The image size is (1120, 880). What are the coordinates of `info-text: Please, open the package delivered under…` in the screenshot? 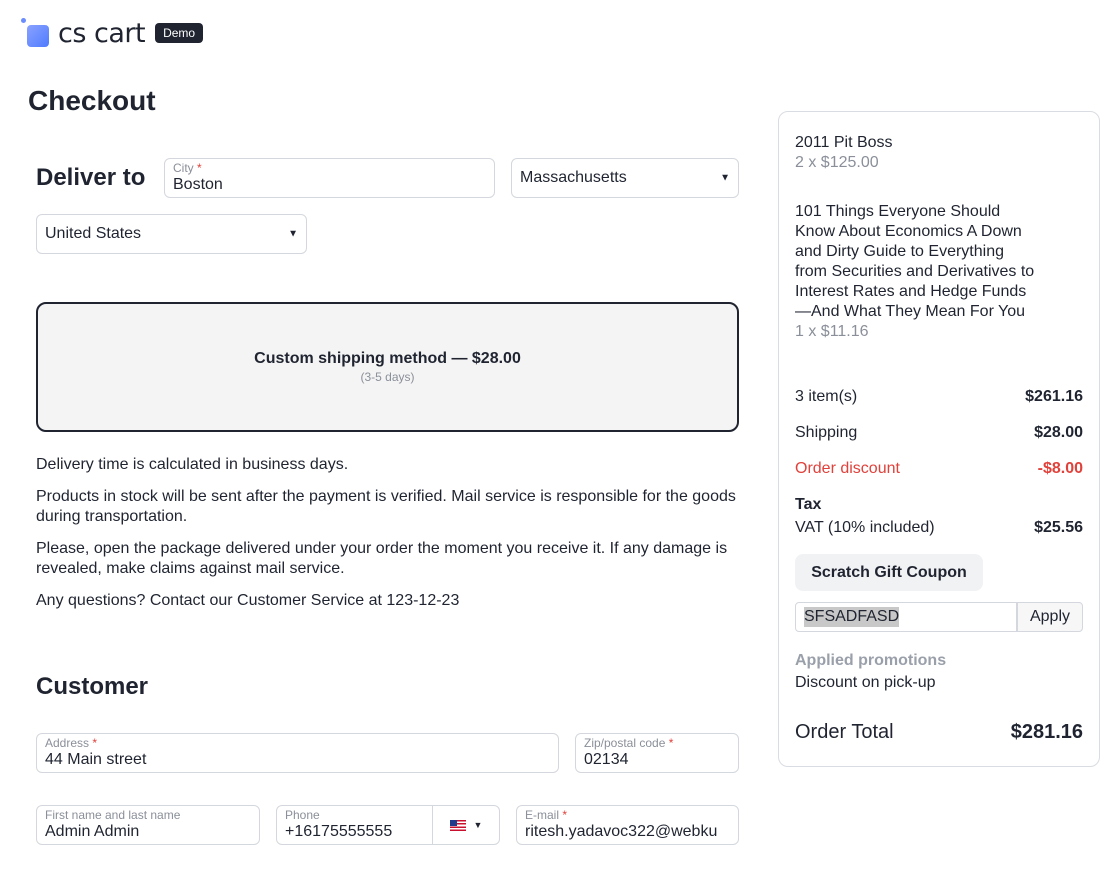 It's located at (382, 558).